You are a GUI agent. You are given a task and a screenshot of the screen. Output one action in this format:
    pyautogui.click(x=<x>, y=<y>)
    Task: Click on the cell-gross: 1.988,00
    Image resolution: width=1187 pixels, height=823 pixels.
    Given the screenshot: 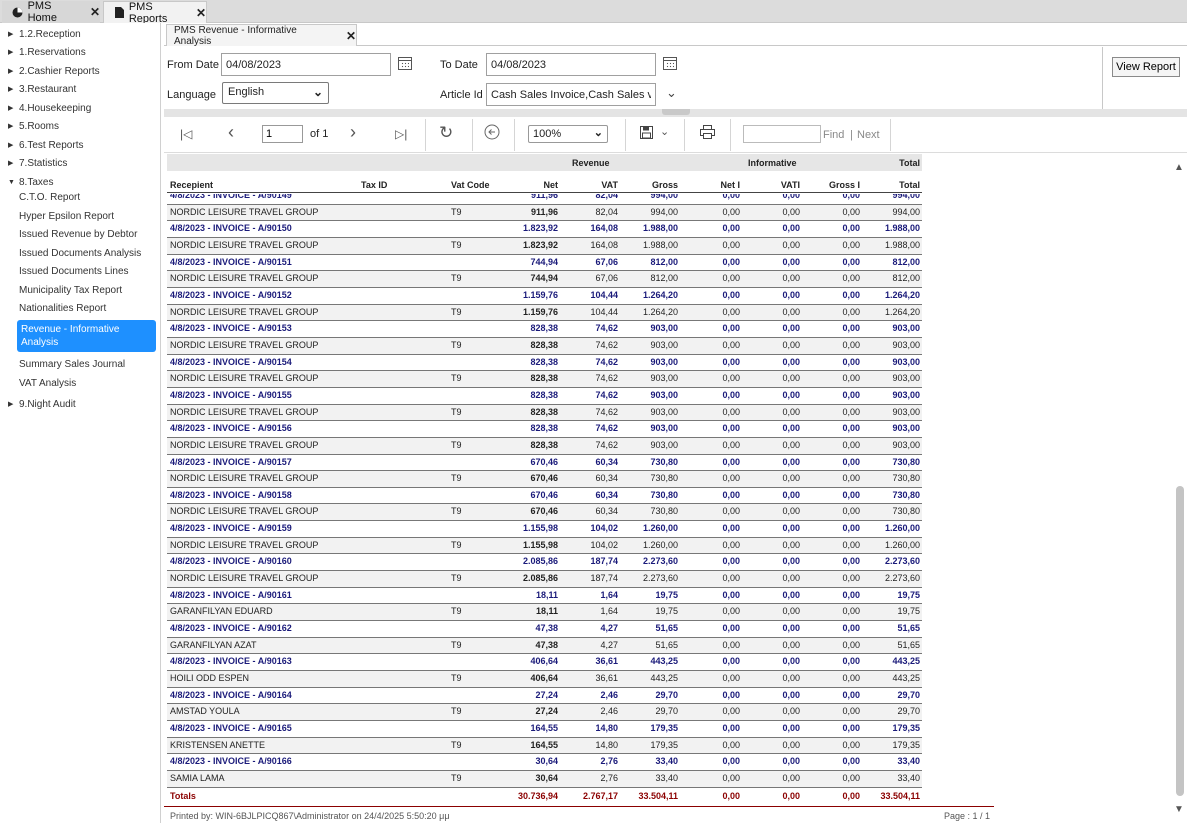 What is the action you would take?
    pyautogui.click(x=660, y=228)
    